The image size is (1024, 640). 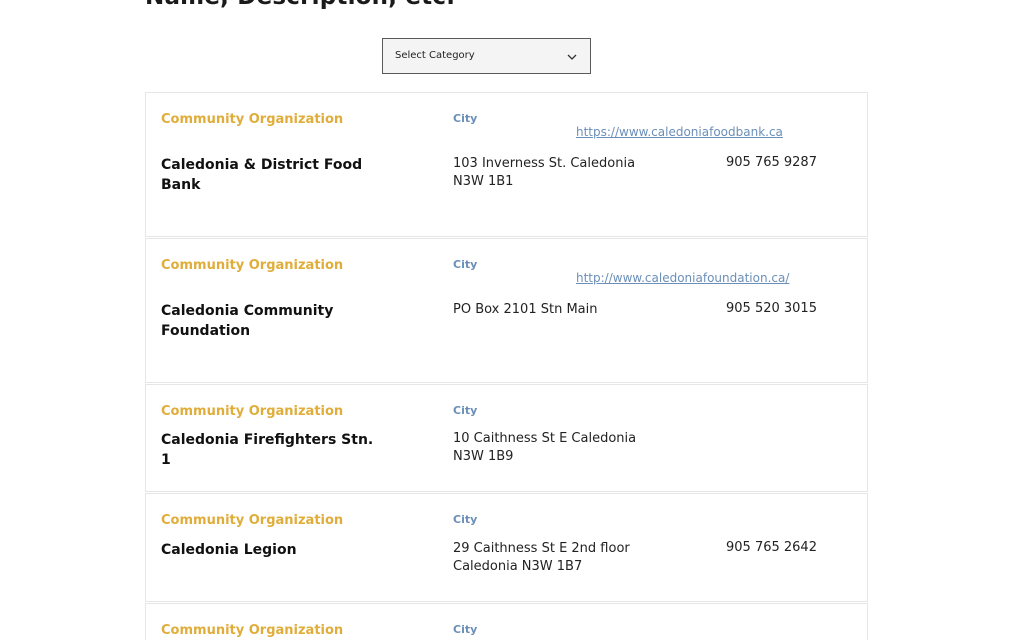 What do you see at coordinates (545, 447) in the screenshot?
I see `listing-address: 10 Caithness St E Caledonia N3W 1B9` at bounding box center [545, 447].